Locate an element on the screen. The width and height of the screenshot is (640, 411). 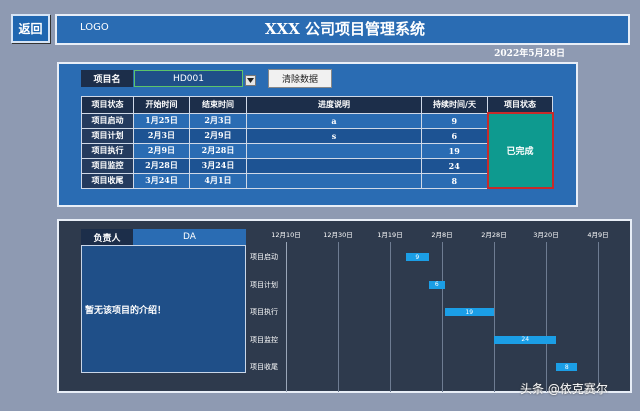
gantt-bar: 6 is located at coordinates (437, 284).